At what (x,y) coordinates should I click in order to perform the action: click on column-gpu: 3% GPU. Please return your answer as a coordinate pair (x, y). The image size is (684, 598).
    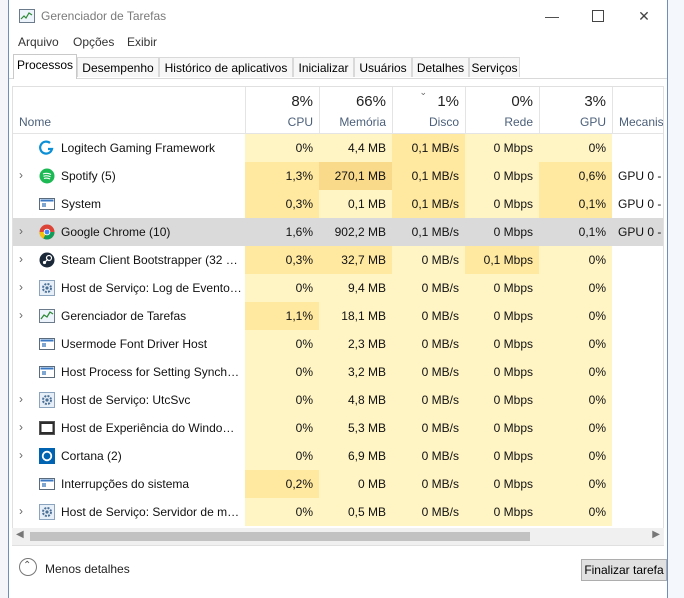
    Looking at the image, I should click on (575, 110).